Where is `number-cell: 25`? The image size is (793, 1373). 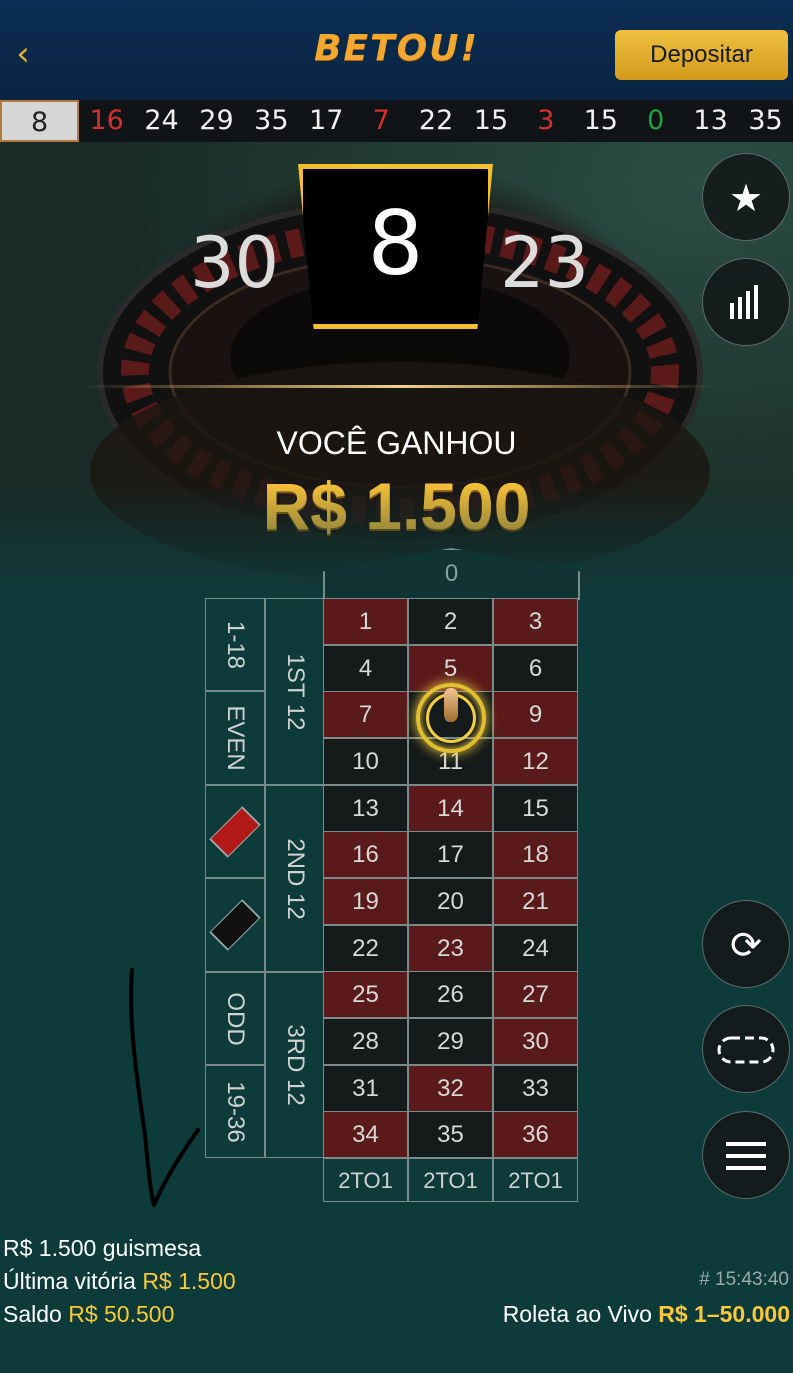 number-cell: 25 is located at coordinates (365, 995).